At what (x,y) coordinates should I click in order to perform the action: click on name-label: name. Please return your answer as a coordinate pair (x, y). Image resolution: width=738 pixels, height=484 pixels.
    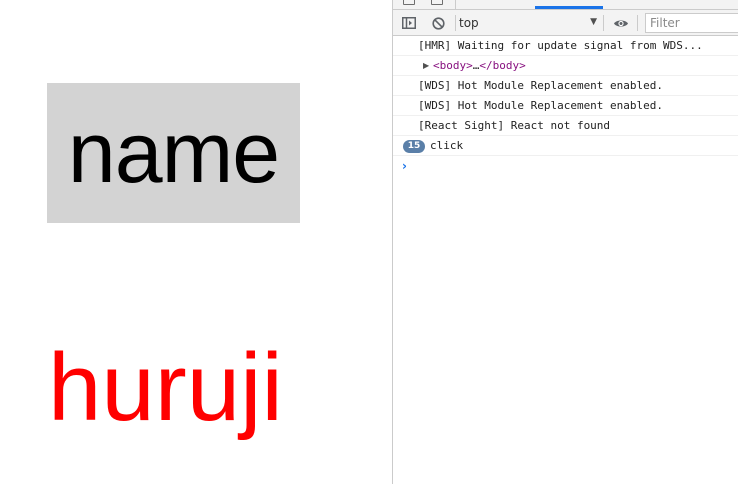
    Looking at the image, I should click on (173, 153).